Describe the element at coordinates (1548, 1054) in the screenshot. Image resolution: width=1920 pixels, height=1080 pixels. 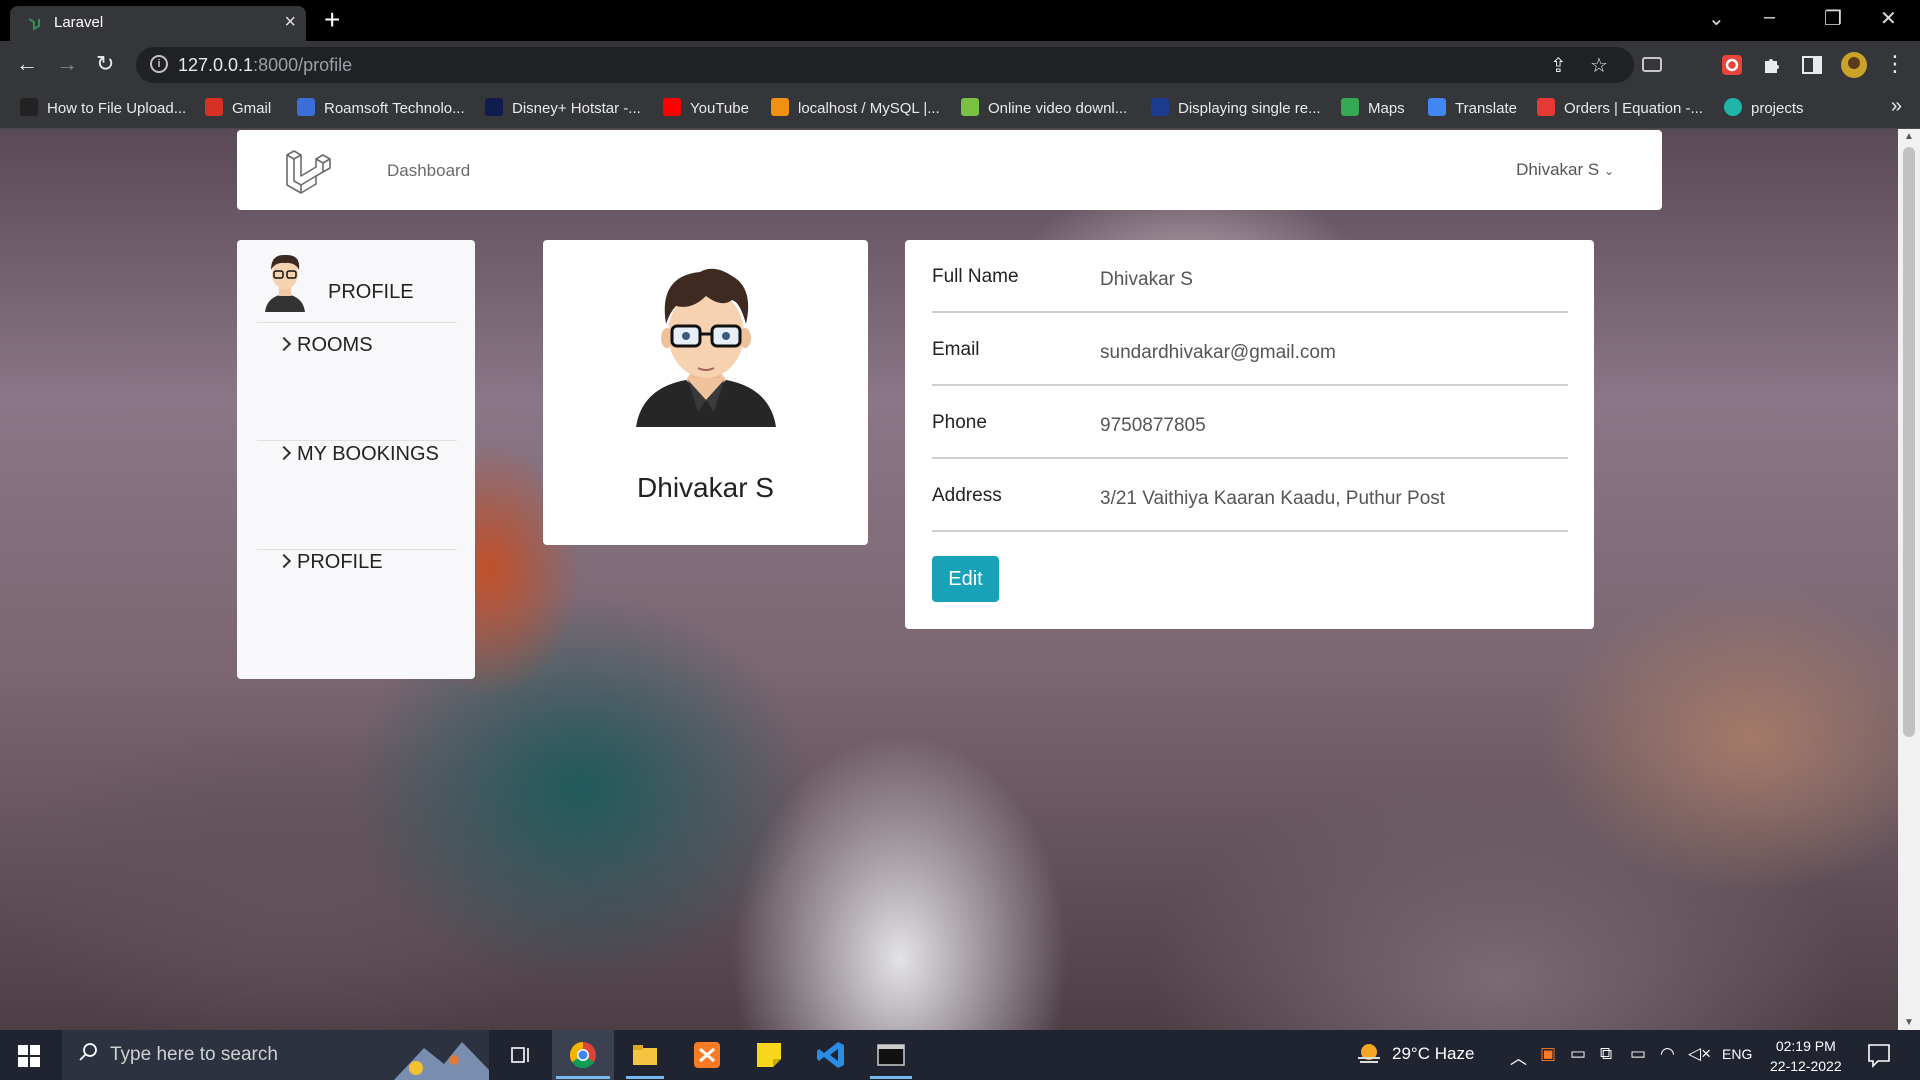
I see `xampp-tray-icon: ▣` at that location.